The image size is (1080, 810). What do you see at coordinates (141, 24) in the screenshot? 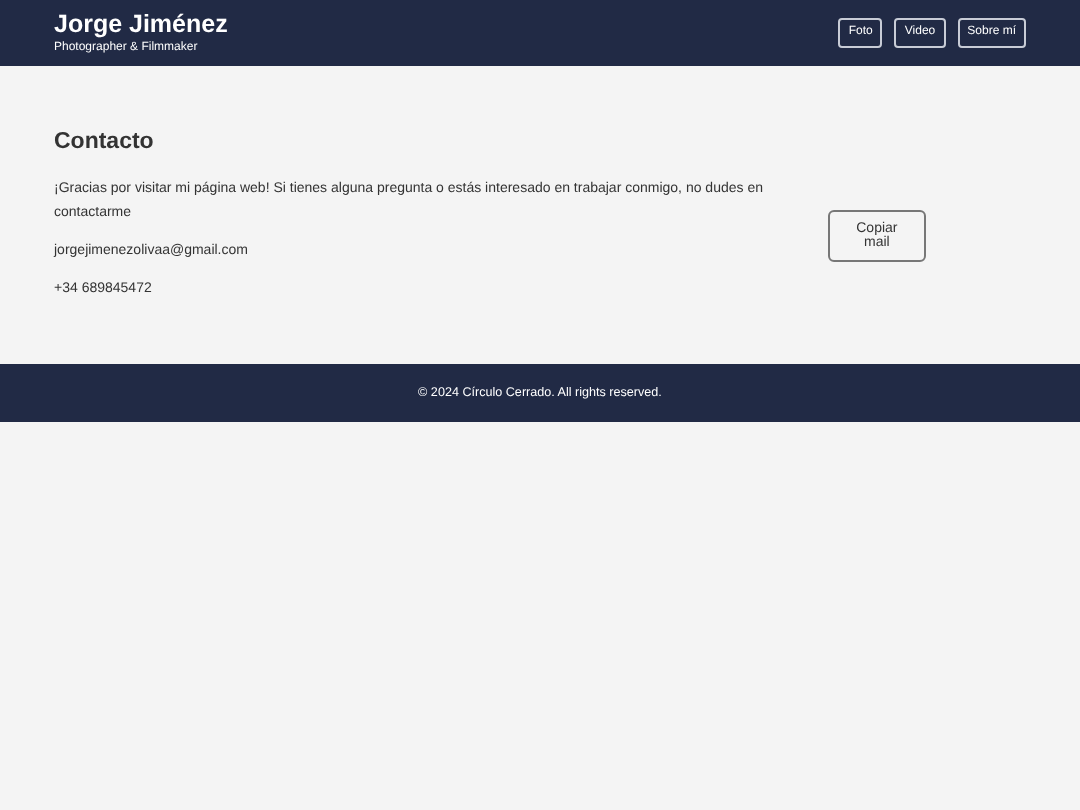
I see `site-title: Jorge Jiménez` at bounding box center [141, 24].